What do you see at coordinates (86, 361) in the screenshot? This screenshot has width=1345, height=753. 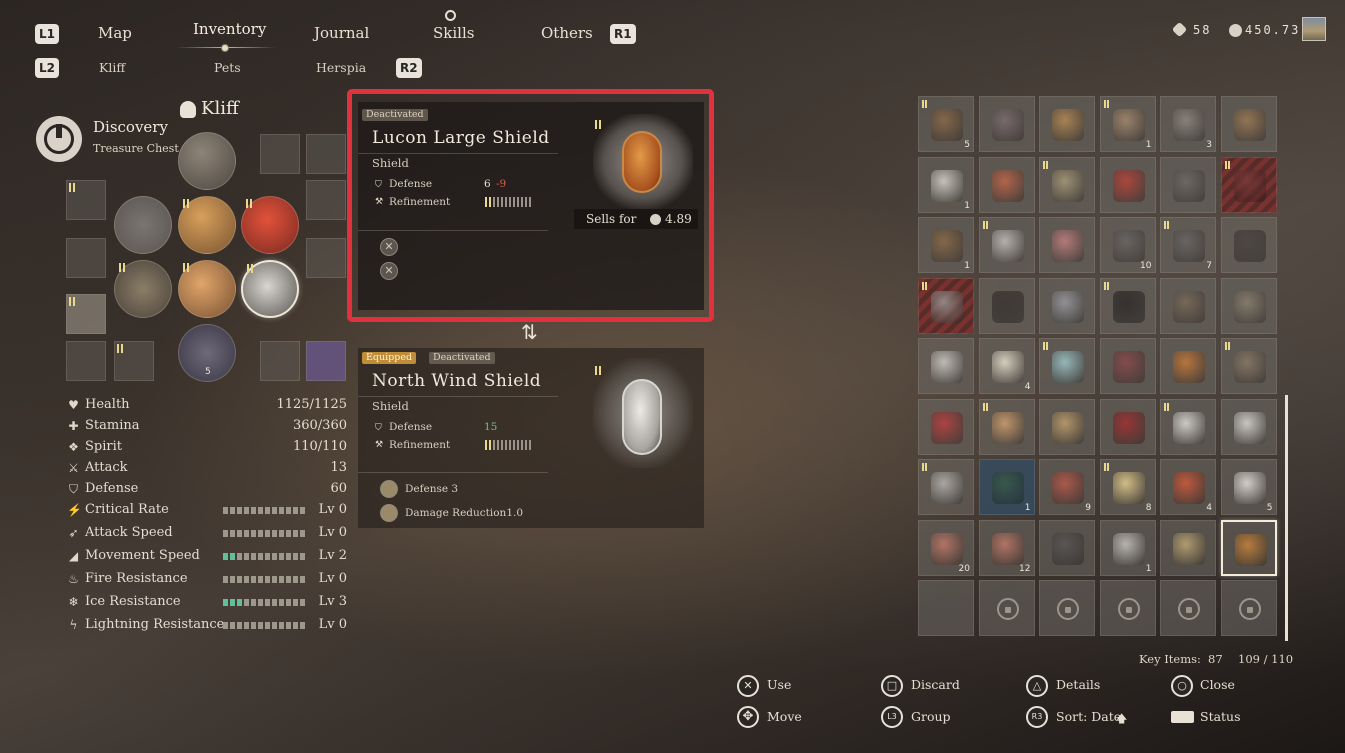 I see `dagger-slot` at bounding box center [86, 361].